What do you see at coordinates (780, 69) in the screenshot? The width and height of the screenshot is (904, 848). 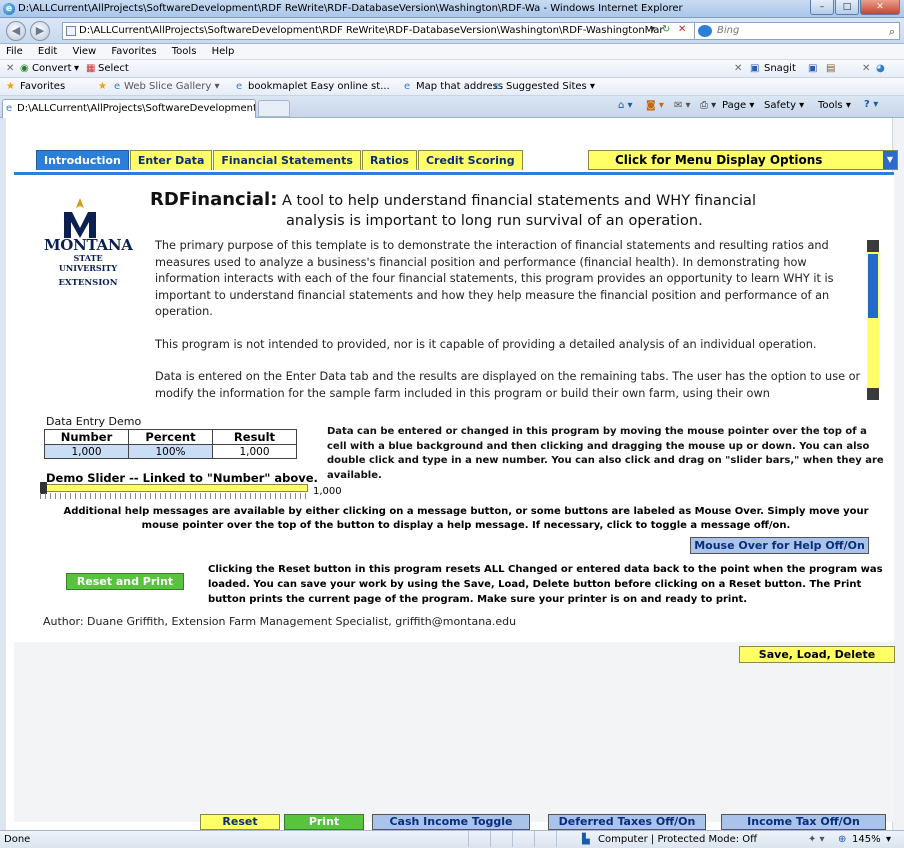 I see `snagit-button: Snagit` at bounding box center [780, 69].